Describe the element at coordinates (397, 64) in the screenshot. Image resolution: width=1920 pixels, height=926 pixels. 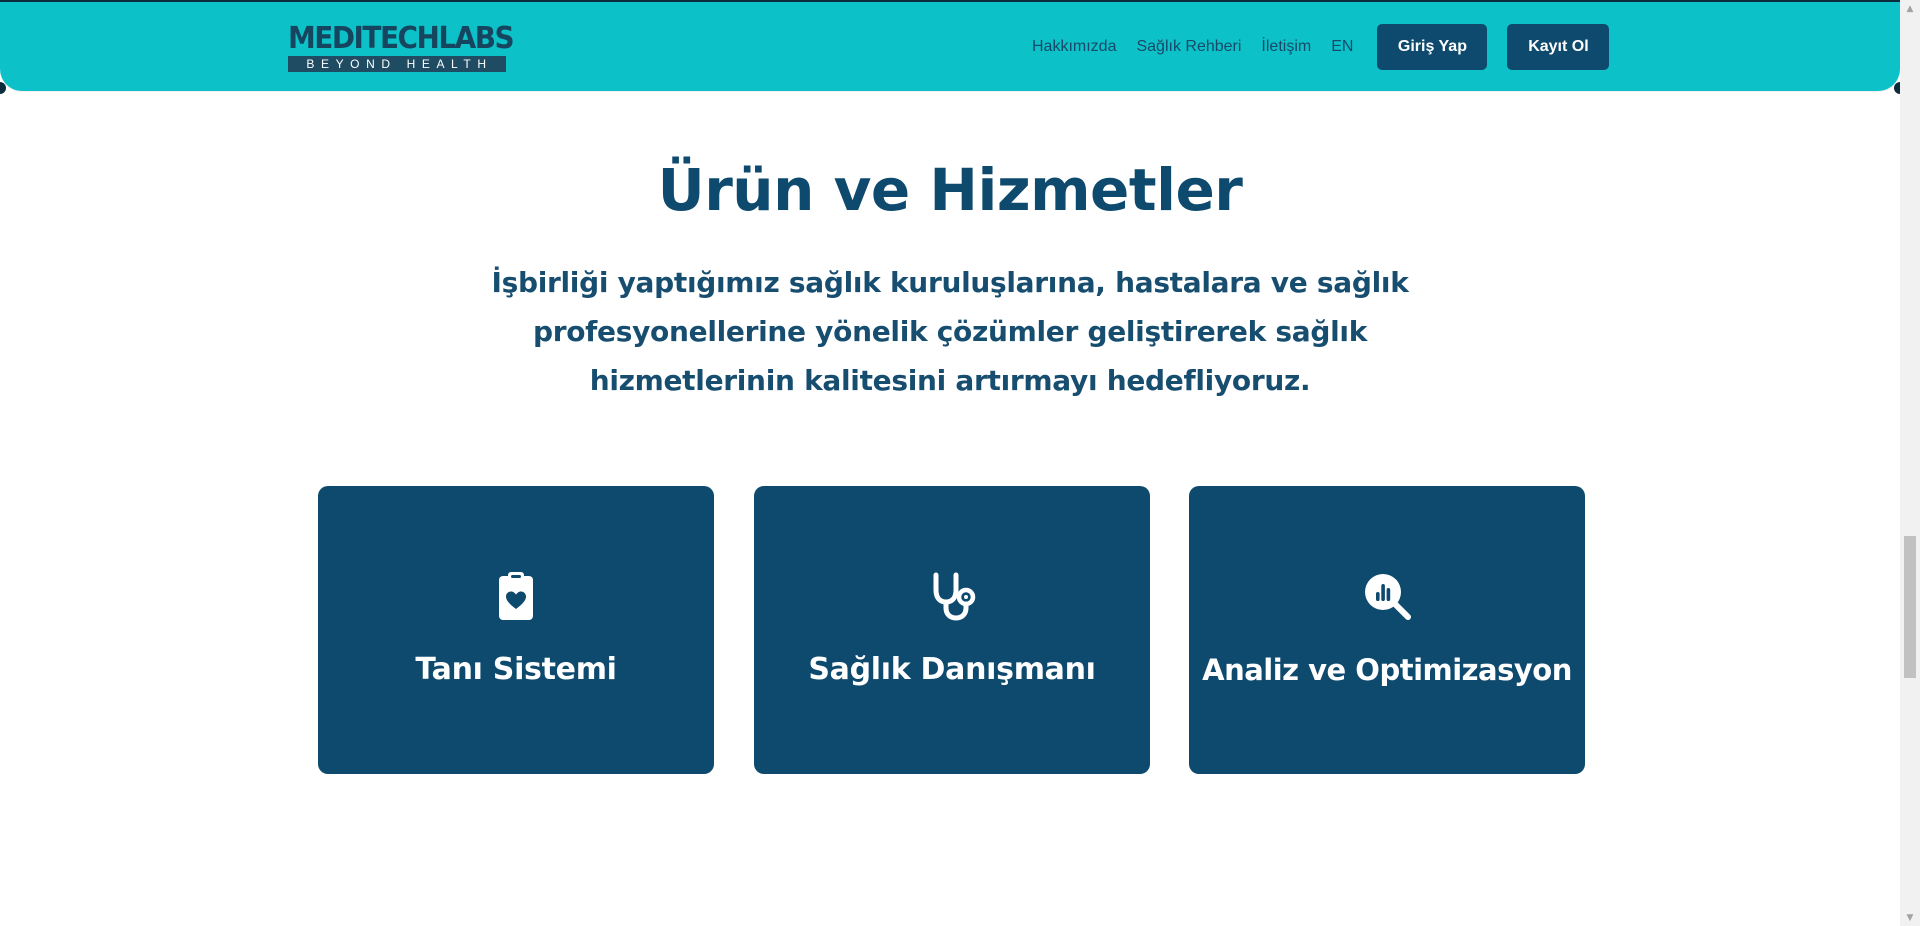
I see `logo-tagline: BEYOND HEALTH` at that location.